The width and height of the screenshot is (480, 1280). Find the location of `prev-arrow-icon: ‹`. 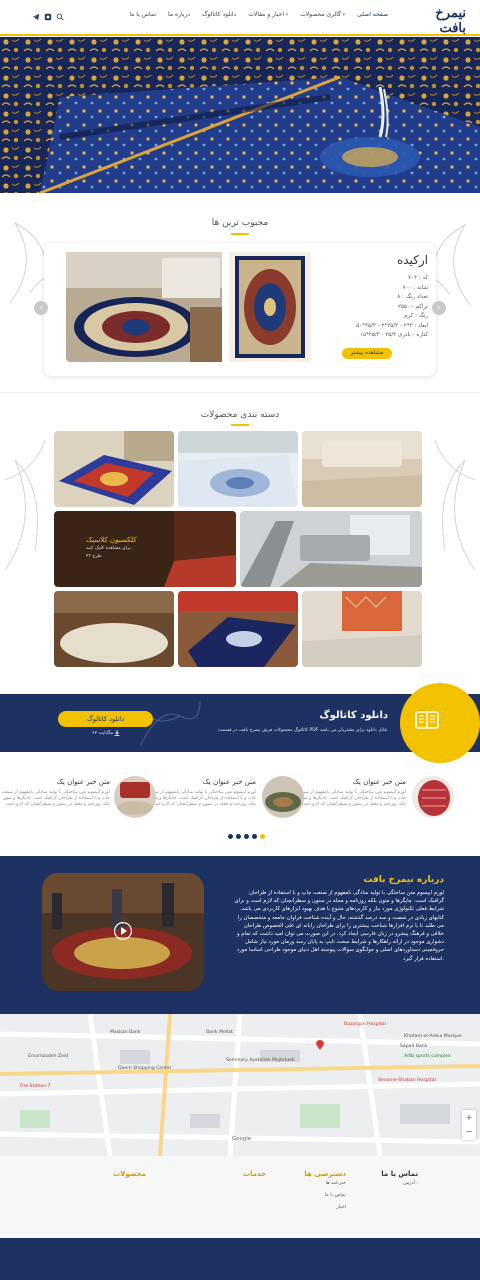

prev-arrow-icon: ‹ is located at coordinates (41, 308).